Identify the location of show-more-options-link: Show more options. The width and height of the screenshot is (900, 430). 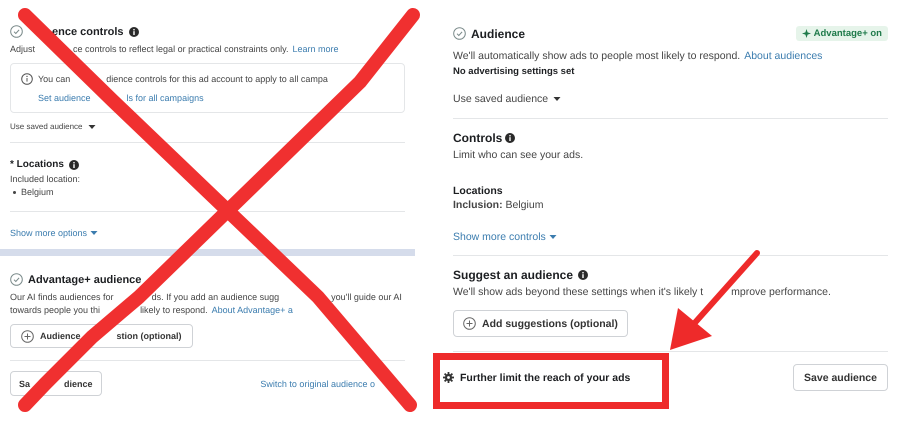
(54, 233).